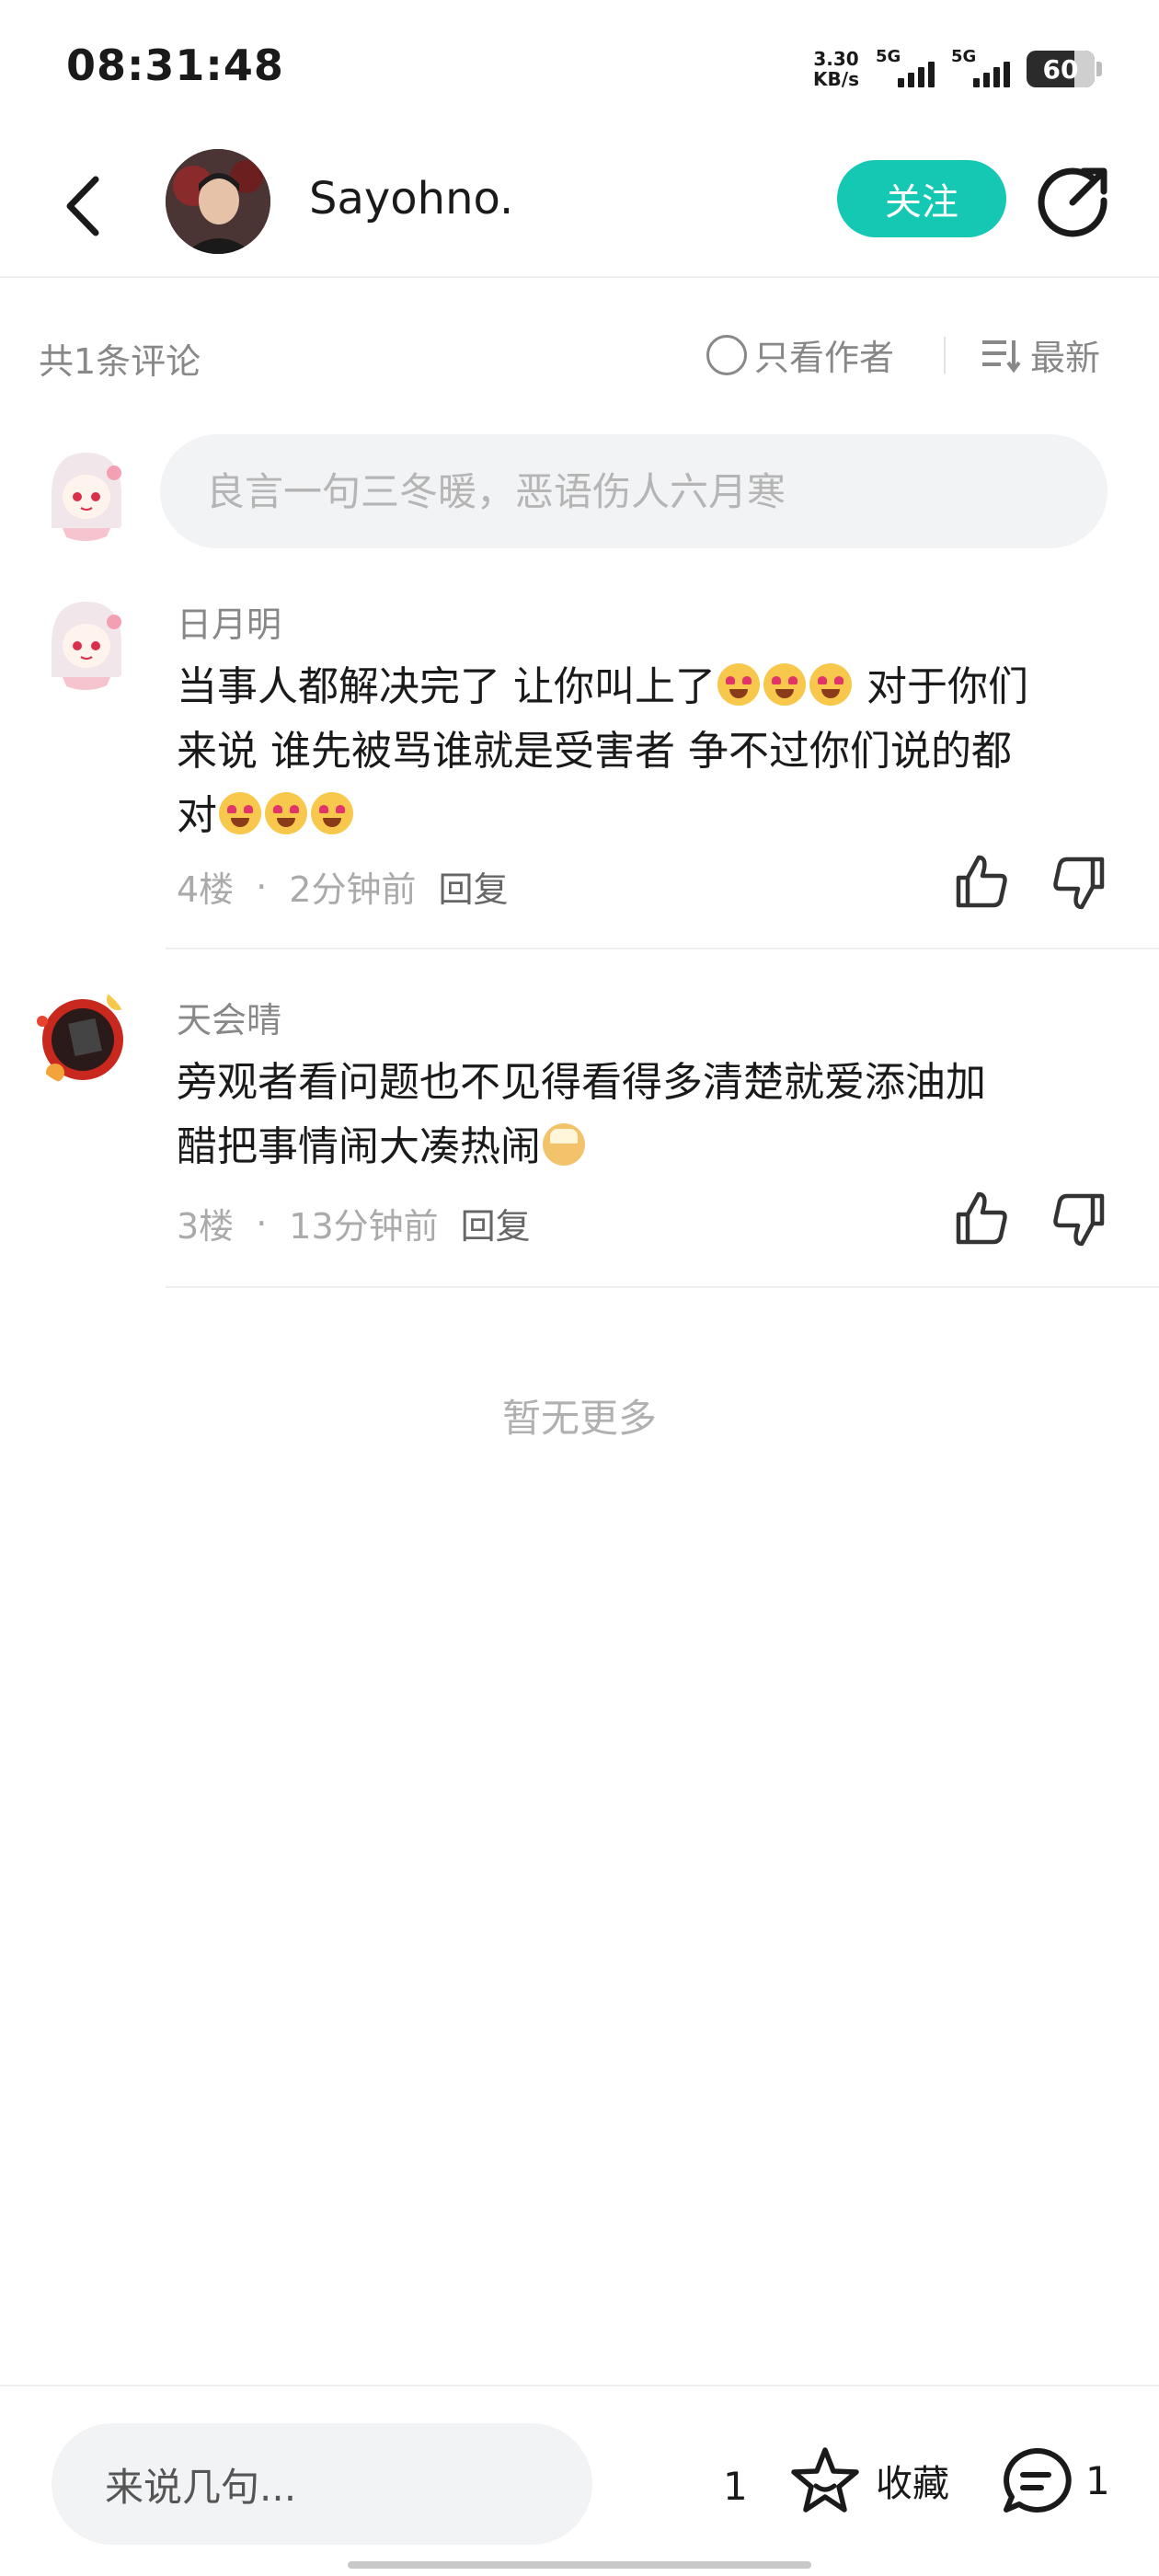 The width and height of the screenshot is (1159, 2576). What do you see at coordinates (824, 358) in the screenshot?
I see `author-only-label: 只看作者` at bounding box center [824, 358].